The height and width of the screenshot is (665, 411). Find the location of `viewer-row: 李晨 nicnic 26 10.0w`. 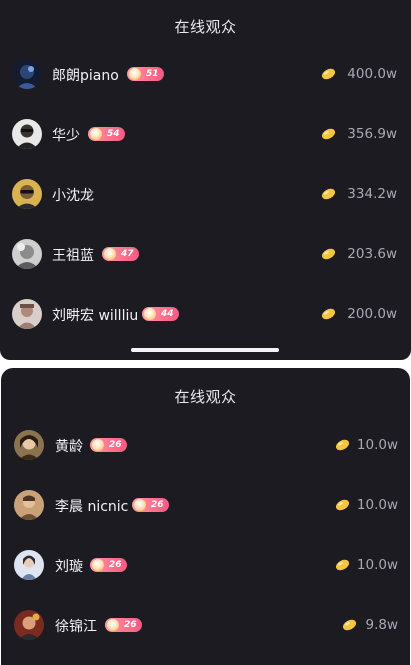

viewer-row: 李晨 nicnic 26 10.0w is located at coordinates (205, 505).